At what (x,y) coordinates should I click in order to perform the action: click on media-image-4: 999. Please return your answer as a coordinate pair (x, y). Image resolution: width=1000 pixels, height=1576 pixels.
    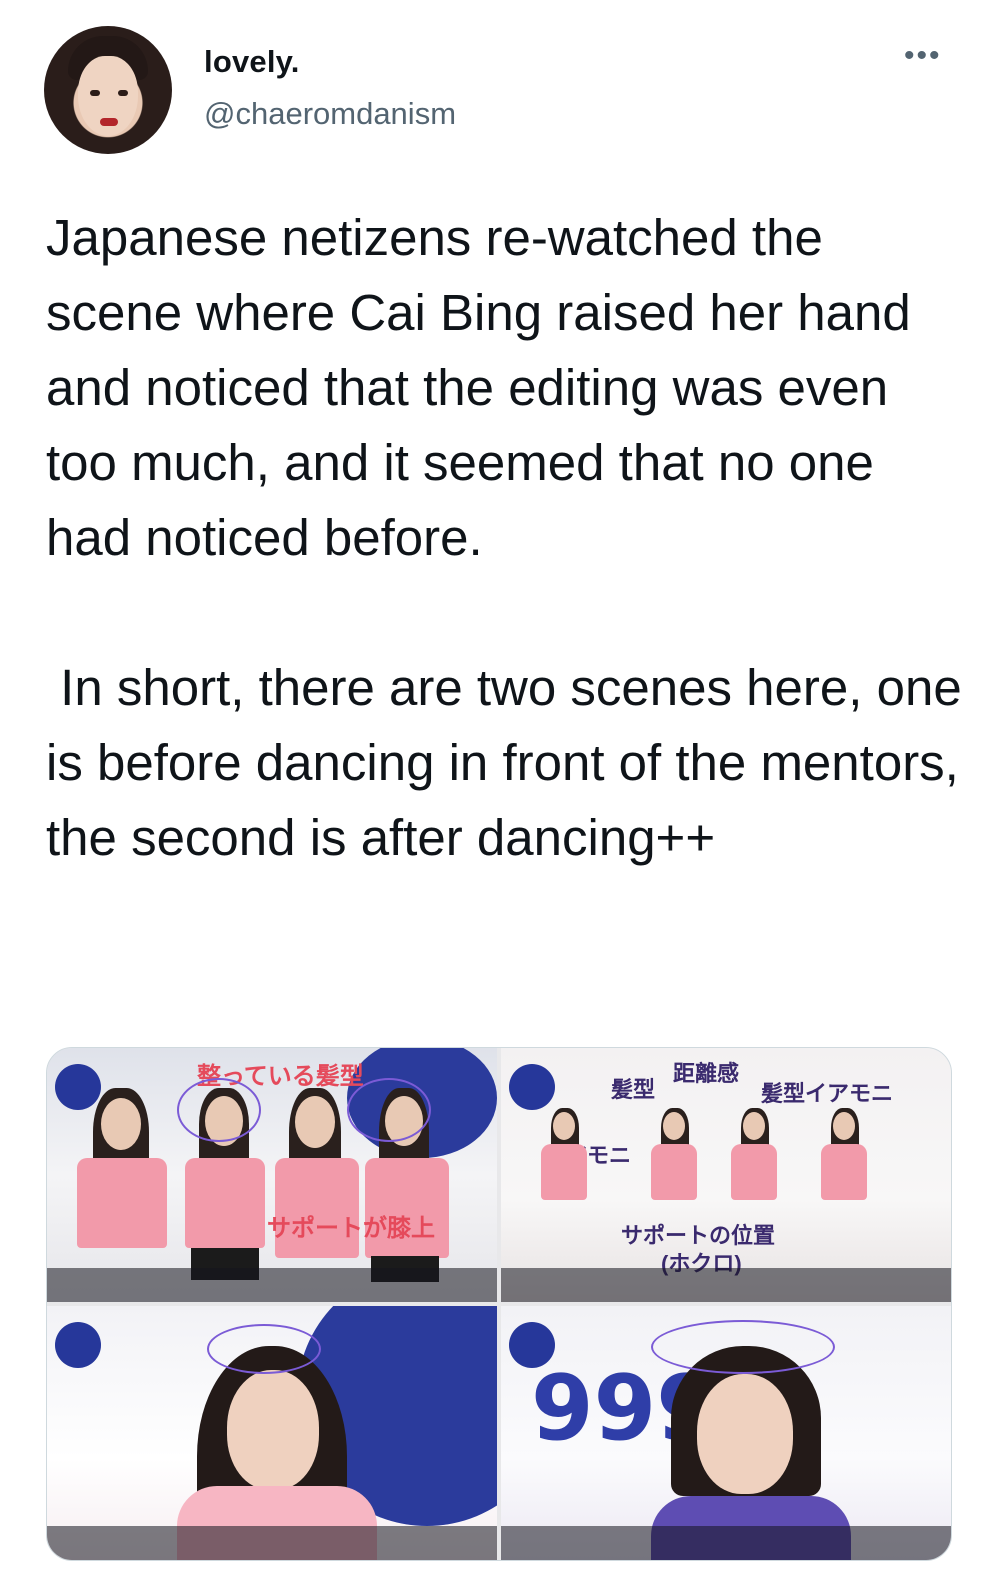
    Looking at the image, I should click on (726, 1433).